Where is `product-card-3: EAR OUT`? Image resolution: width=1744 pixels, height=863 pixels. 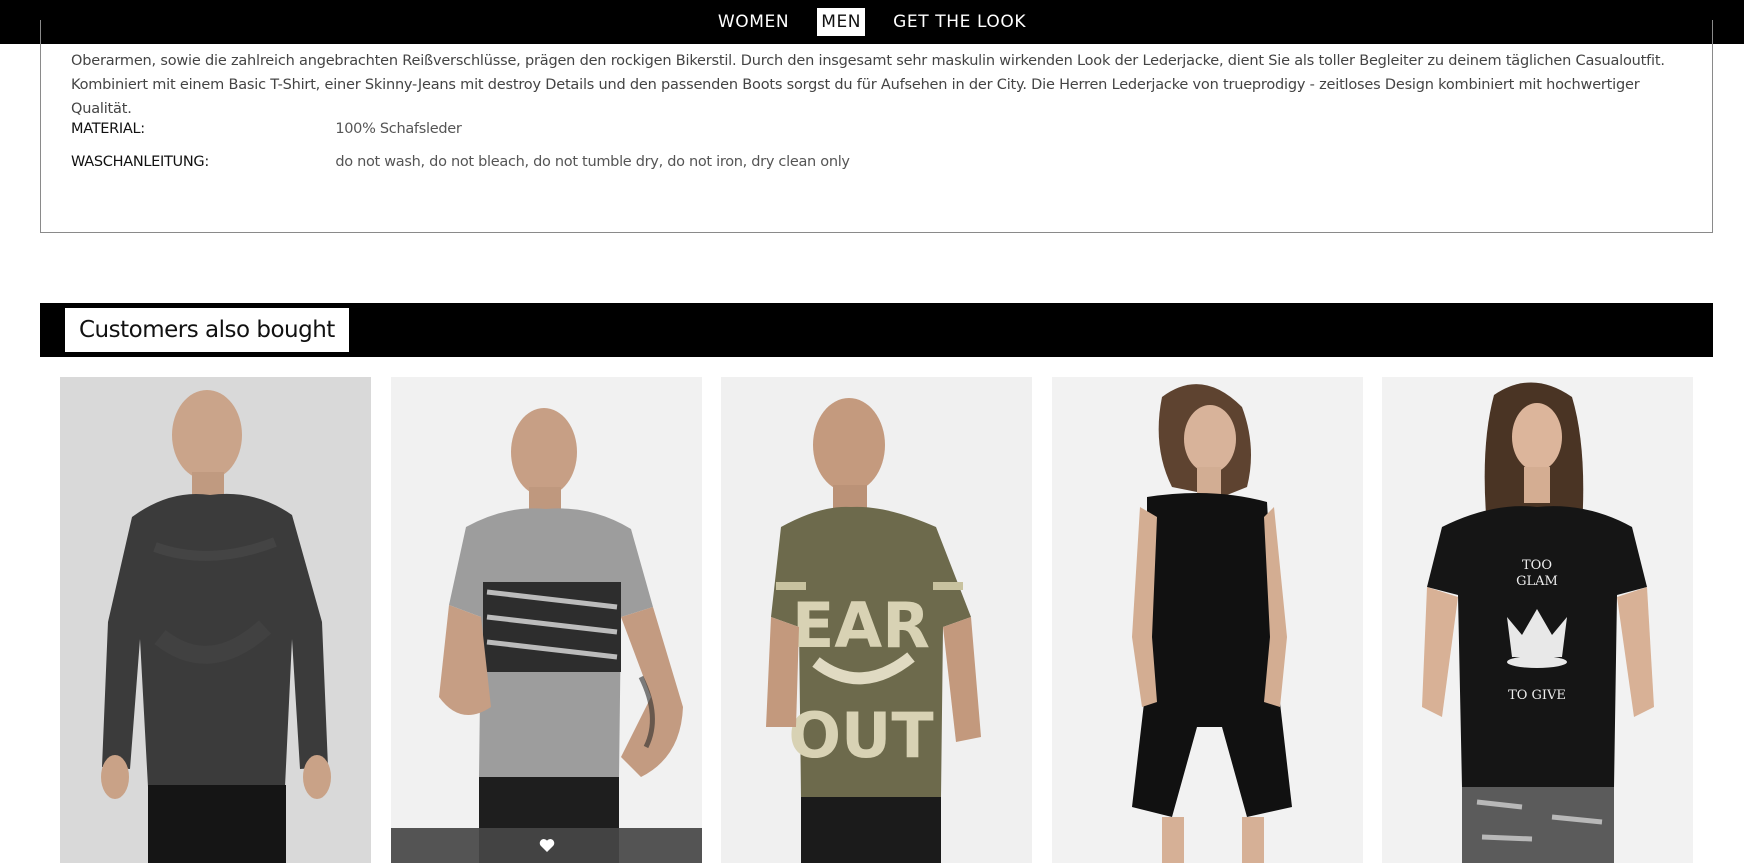 product-card-3: EAR OUT is located at coordinates (876, 620).